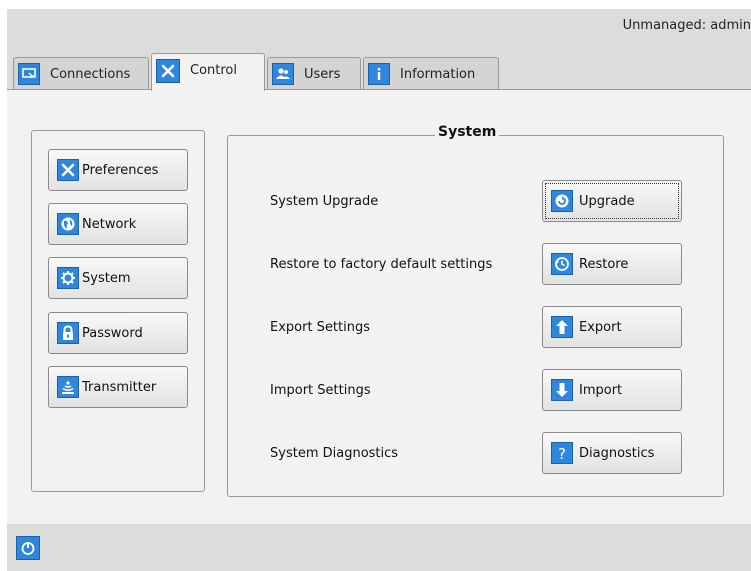  I want to click on tab-users-label: Users, so click(322, 74).